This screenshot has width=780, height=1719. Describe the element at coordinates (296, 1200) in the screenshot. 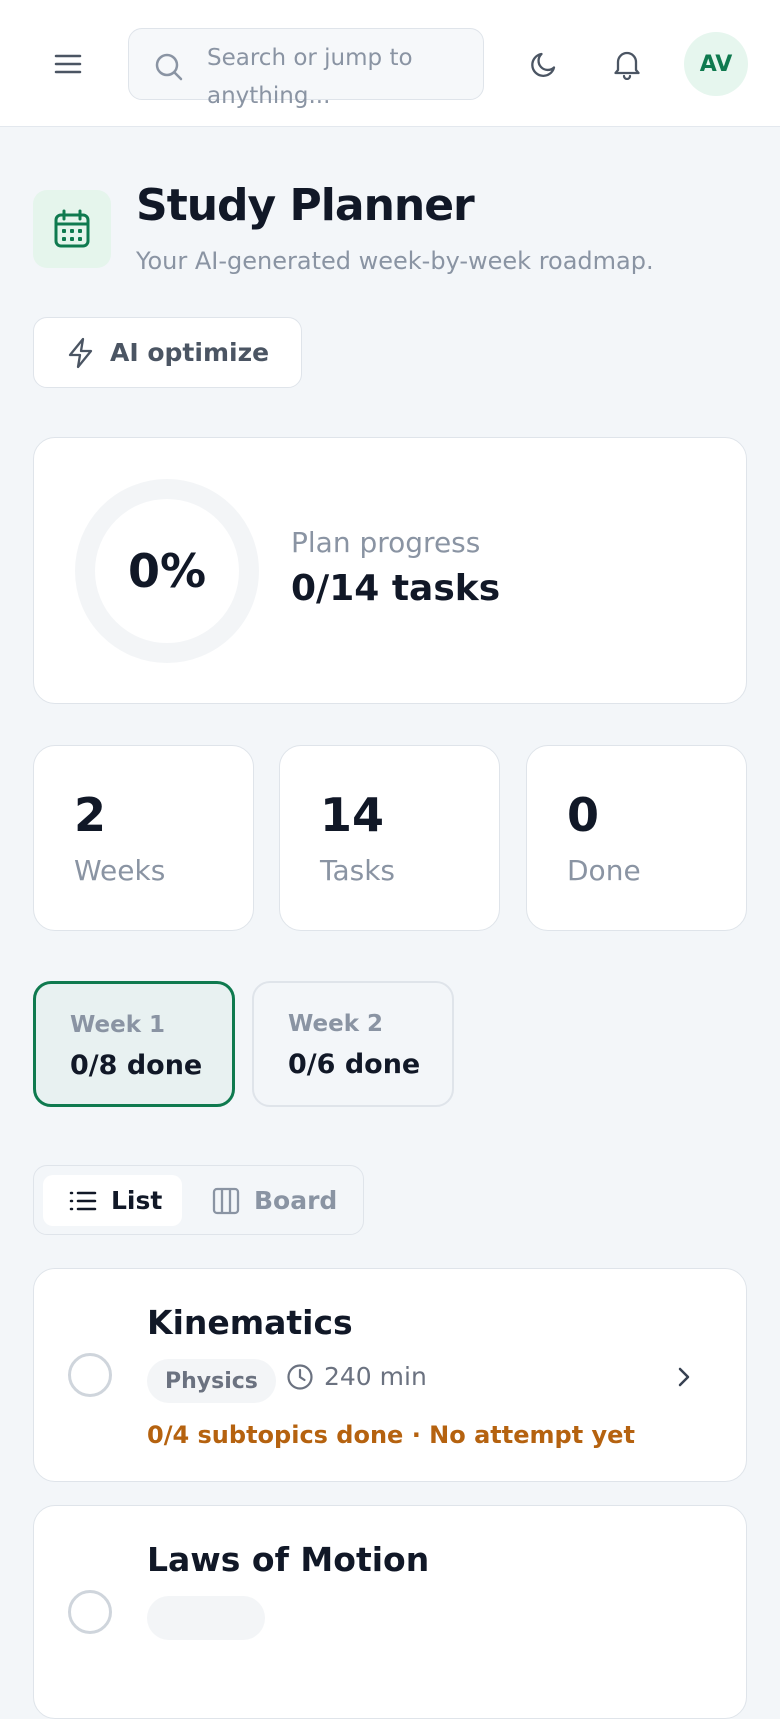

I see `board-view-label: Board` at that location.